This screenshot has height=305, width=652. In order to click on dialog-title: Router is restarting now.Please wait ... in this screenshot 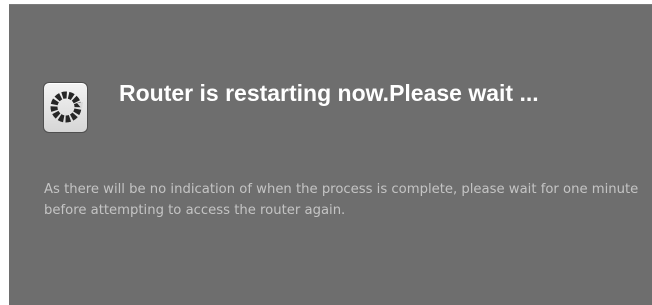, I will do `click(329, 93)`.